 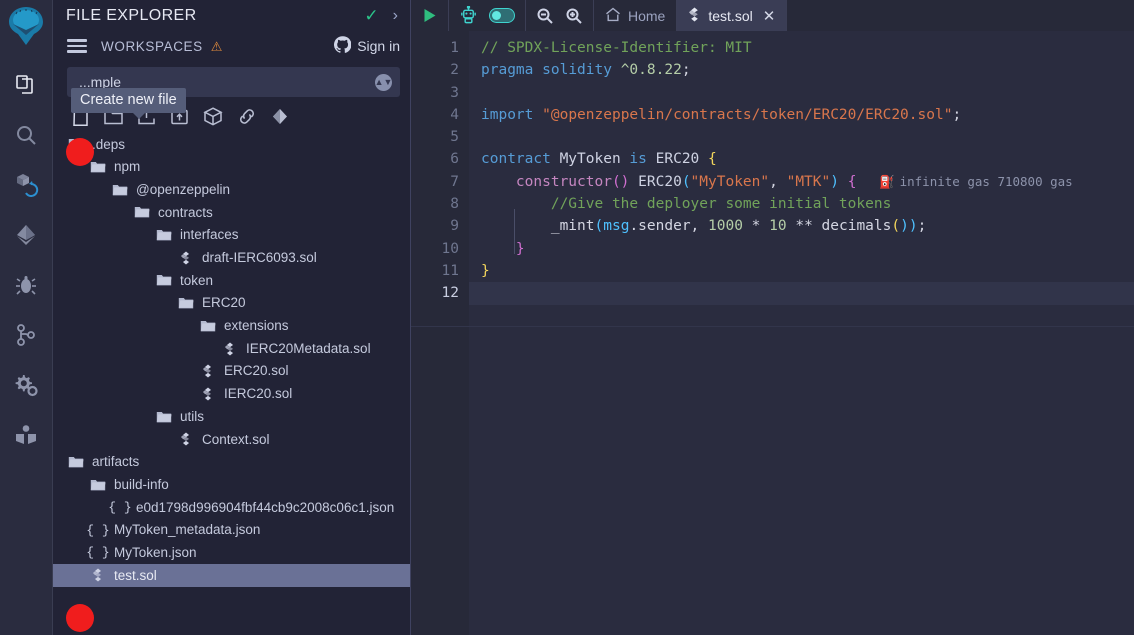 I want to click on tree-item-label: MyToken.json, so click(x=155, y=552).